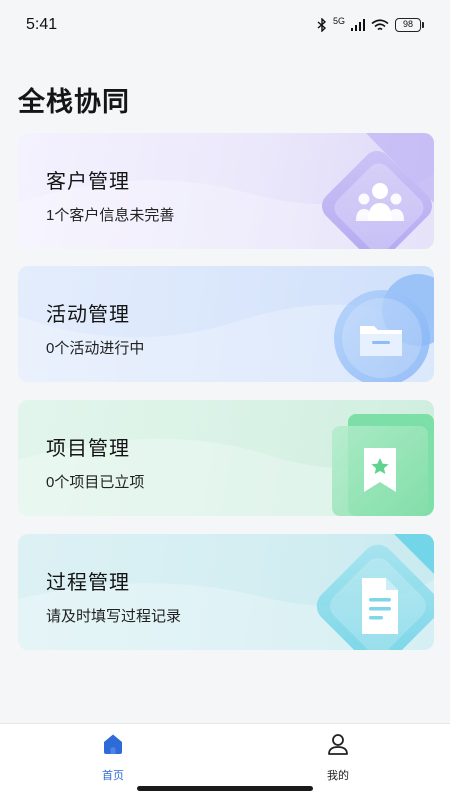 This screenshot has height=800, width=450. I want to click on signal-icon, so click(358, 25).